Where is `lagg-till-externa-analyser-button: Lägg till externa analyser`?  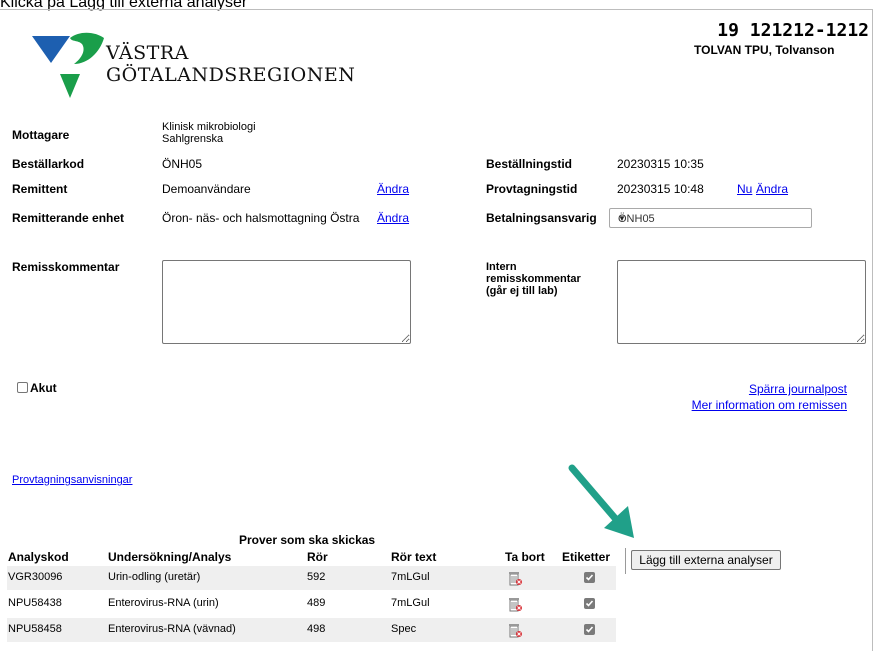 lagg-till-externa-analyser-button: Lägg till externa analyser is located at coordinates (706, 560).